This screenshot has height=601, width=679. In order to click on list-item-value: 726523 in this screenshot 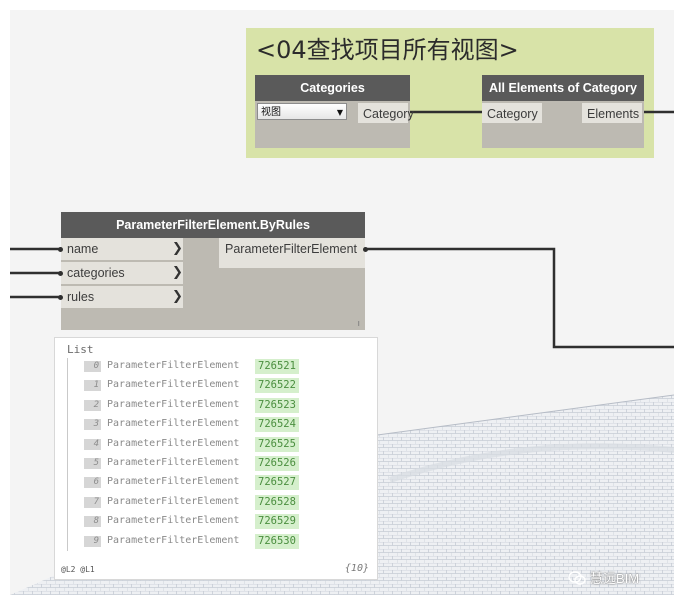, I will do `click(277, 405)`.